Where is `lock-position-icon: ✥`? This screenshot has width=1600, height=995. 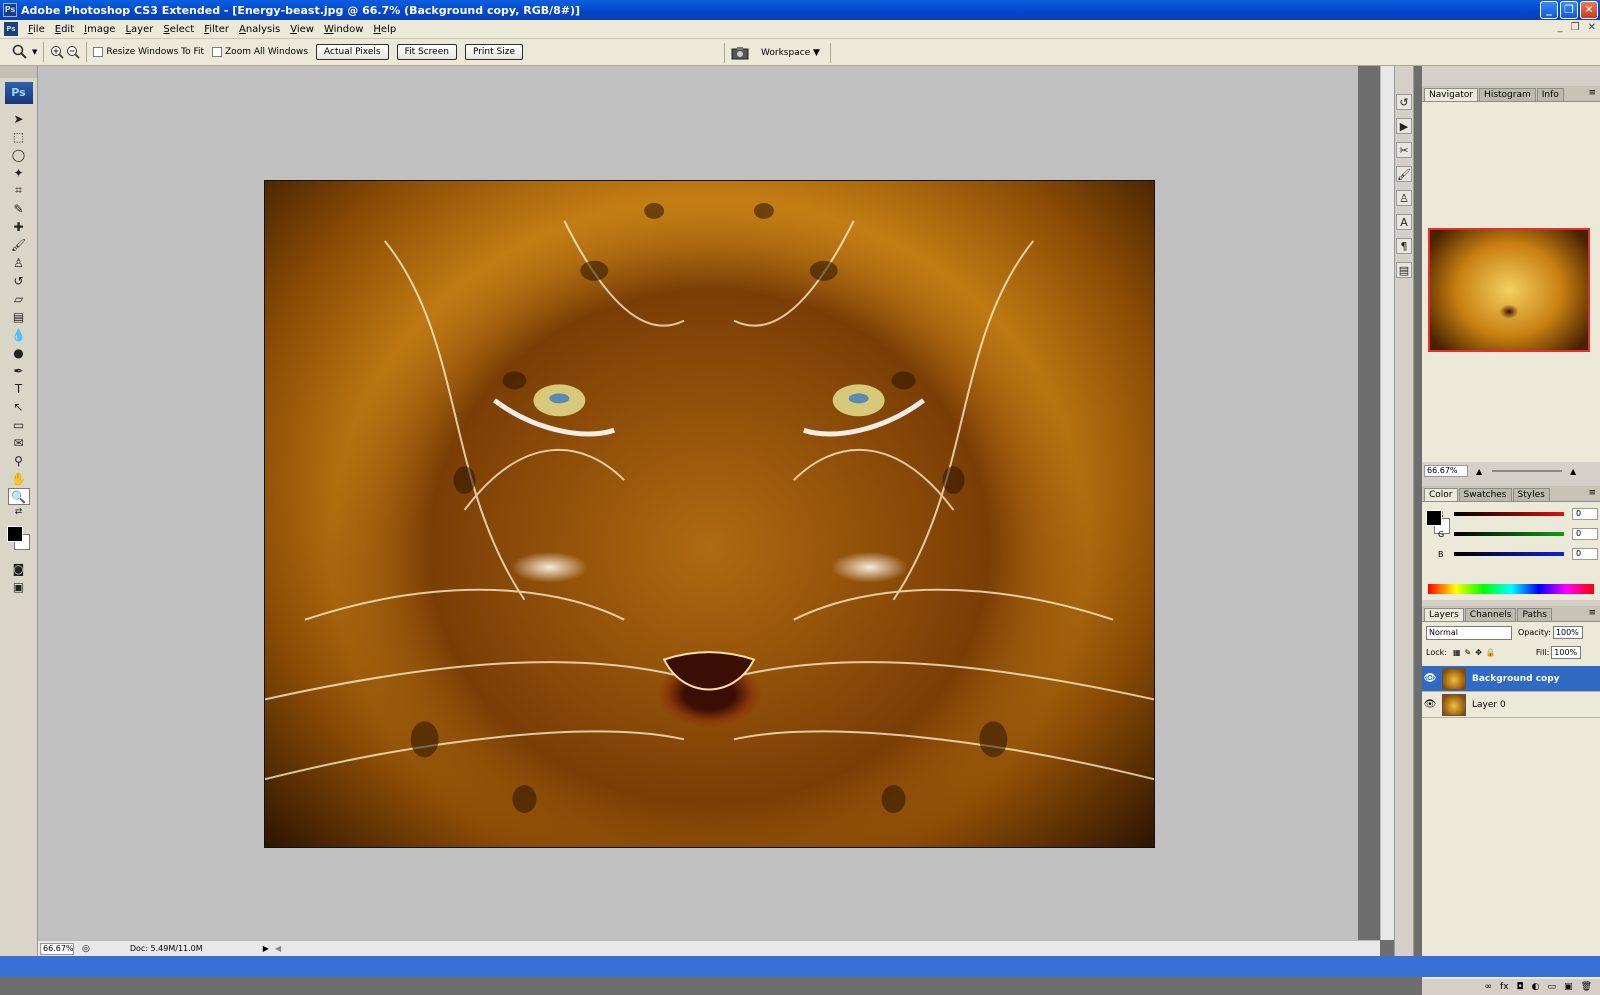 lock-position-icon: ✥ is located at coordinates (1478, 652).